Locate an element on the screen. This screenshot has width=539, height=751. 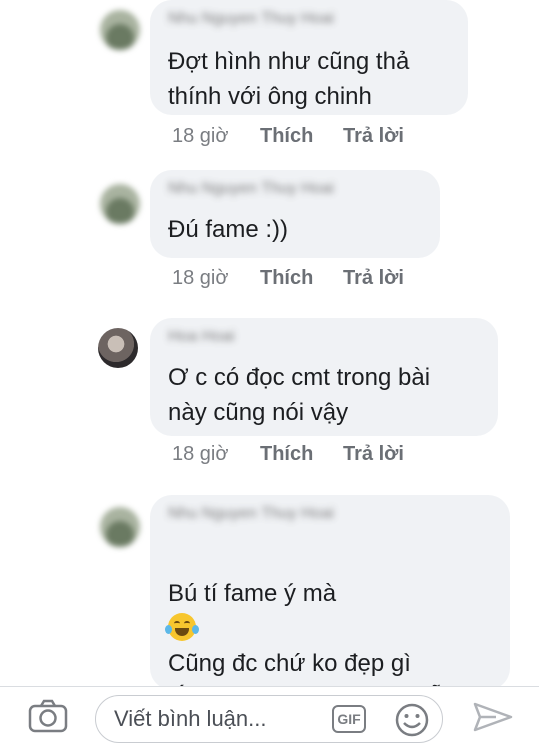
comment-text: Bú tí fame ý mà is located at coordinates (328, 593).